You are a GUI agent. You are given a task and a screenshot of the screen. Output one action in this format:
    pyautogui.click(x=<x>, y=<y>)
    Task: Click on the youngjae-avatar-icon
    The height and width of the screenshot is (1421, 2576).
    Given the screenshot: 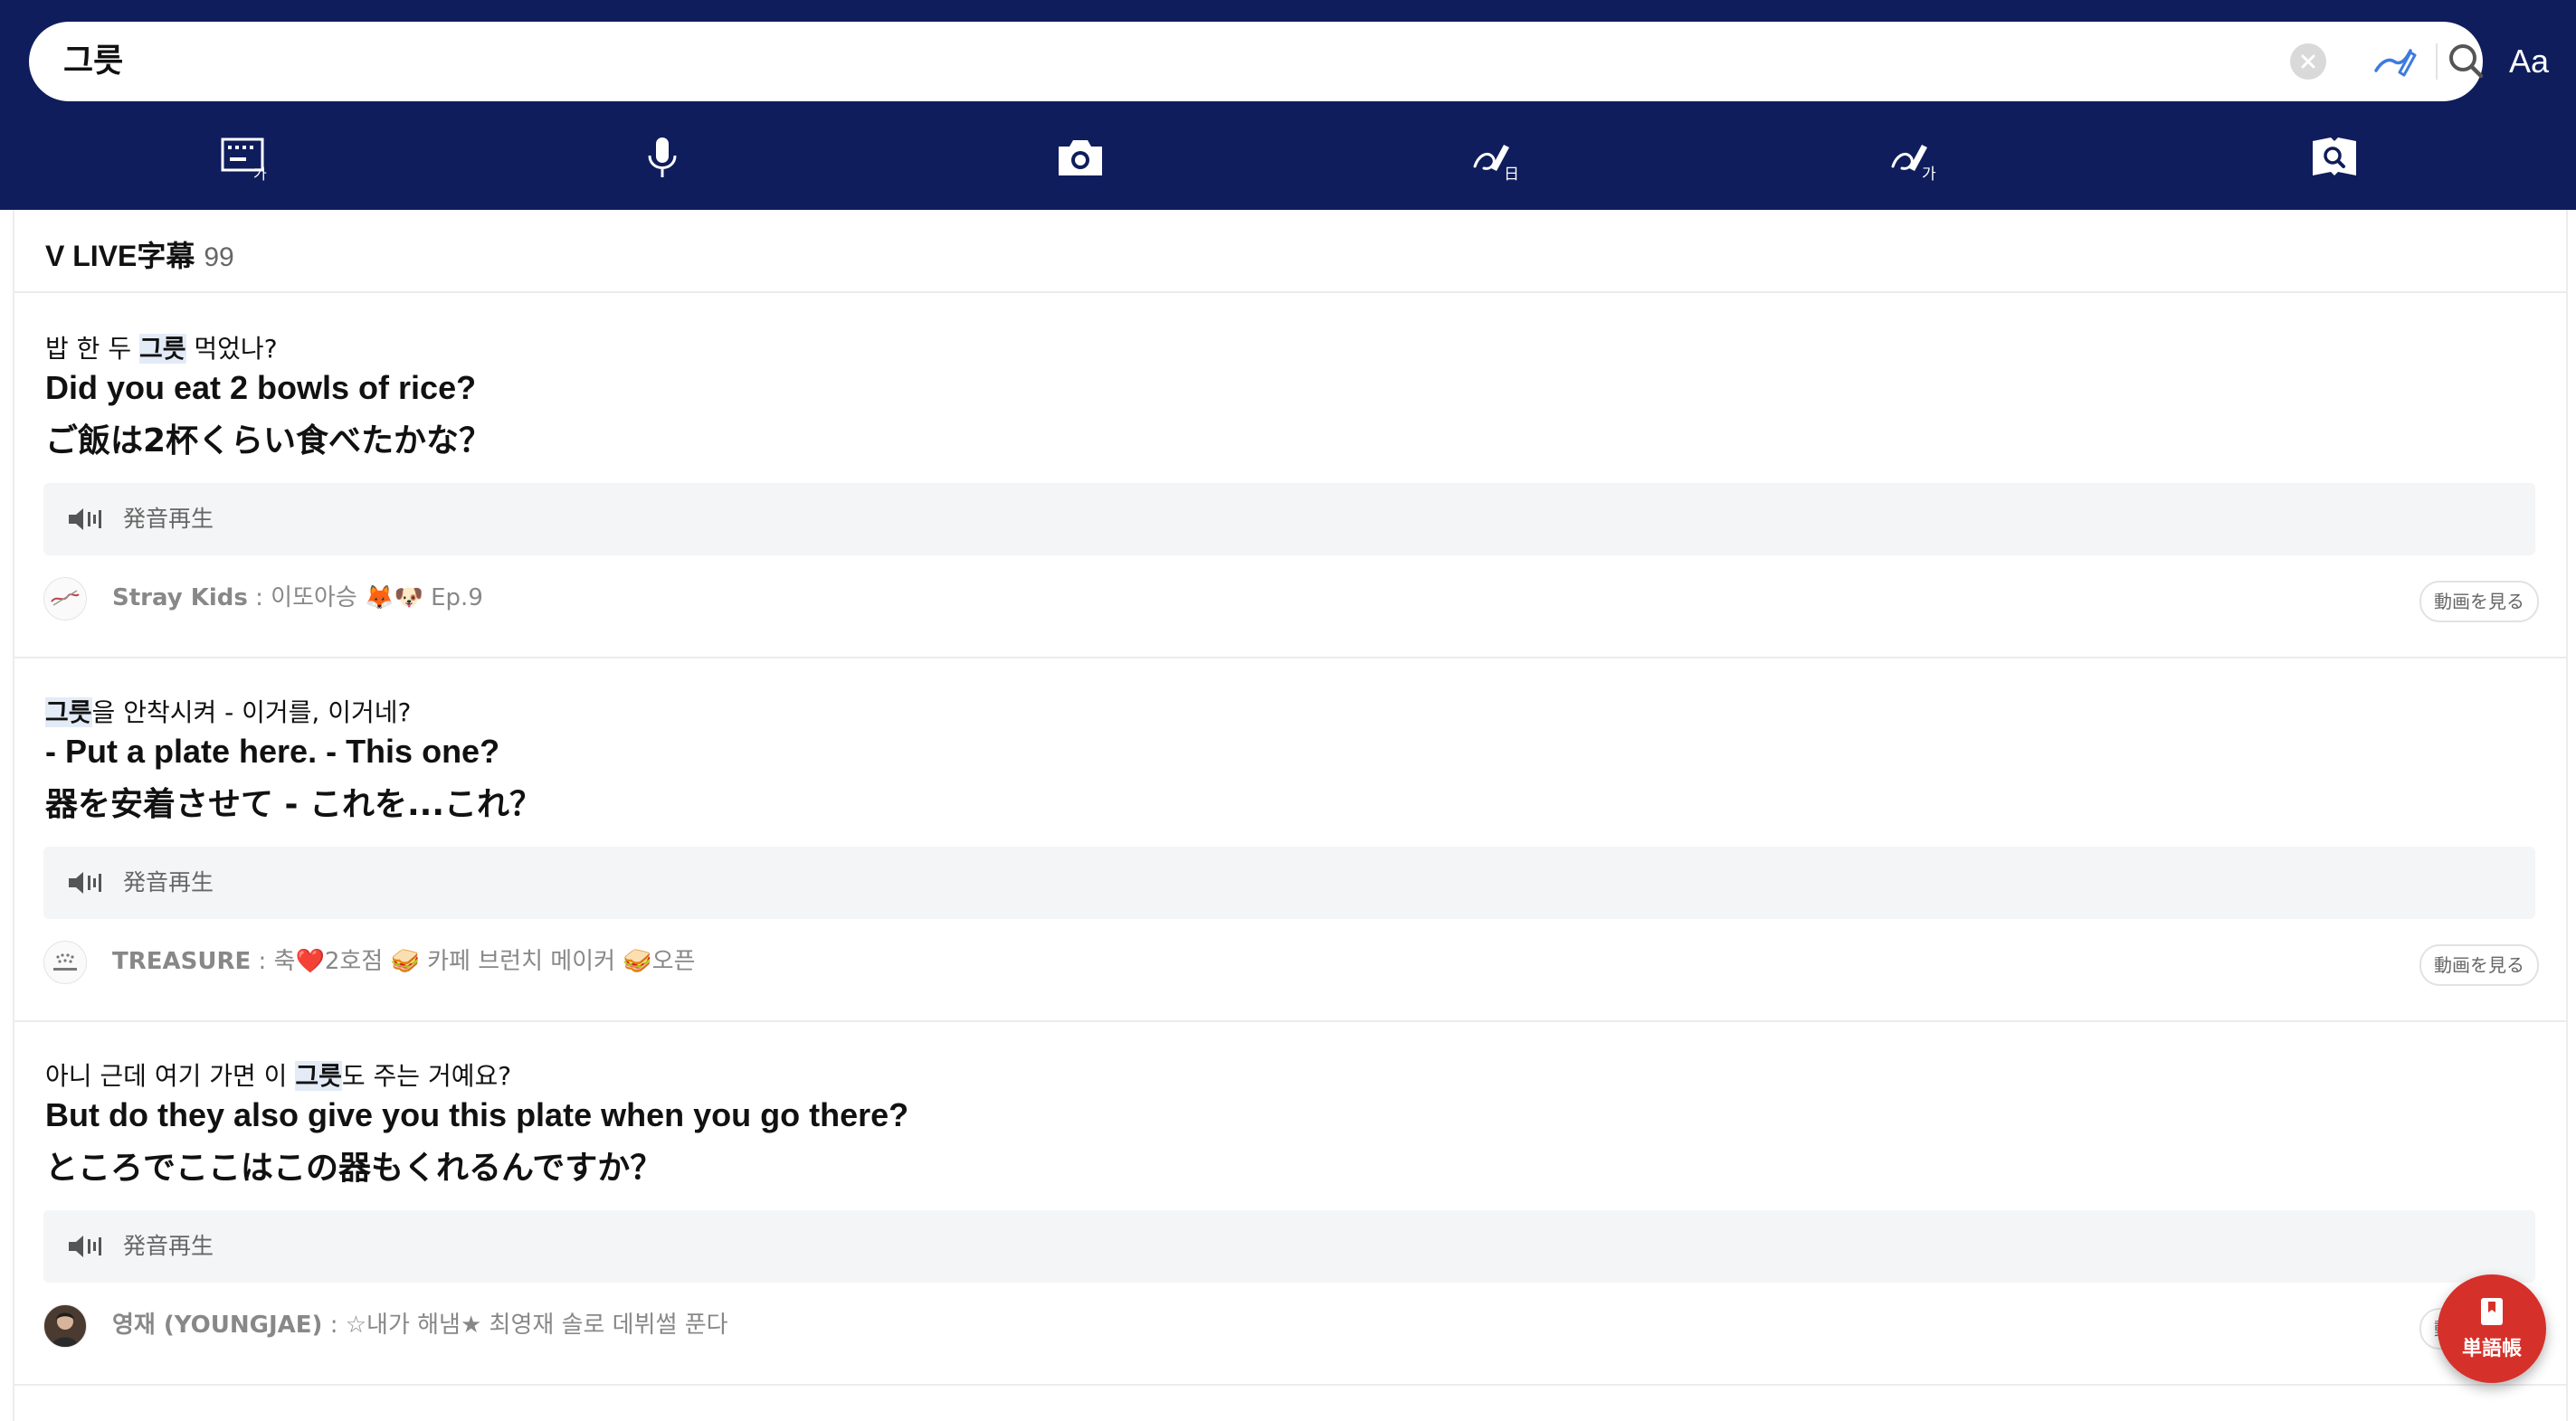 What is the action you would take?
    pyautogui.click(x=65, y=1329)
    